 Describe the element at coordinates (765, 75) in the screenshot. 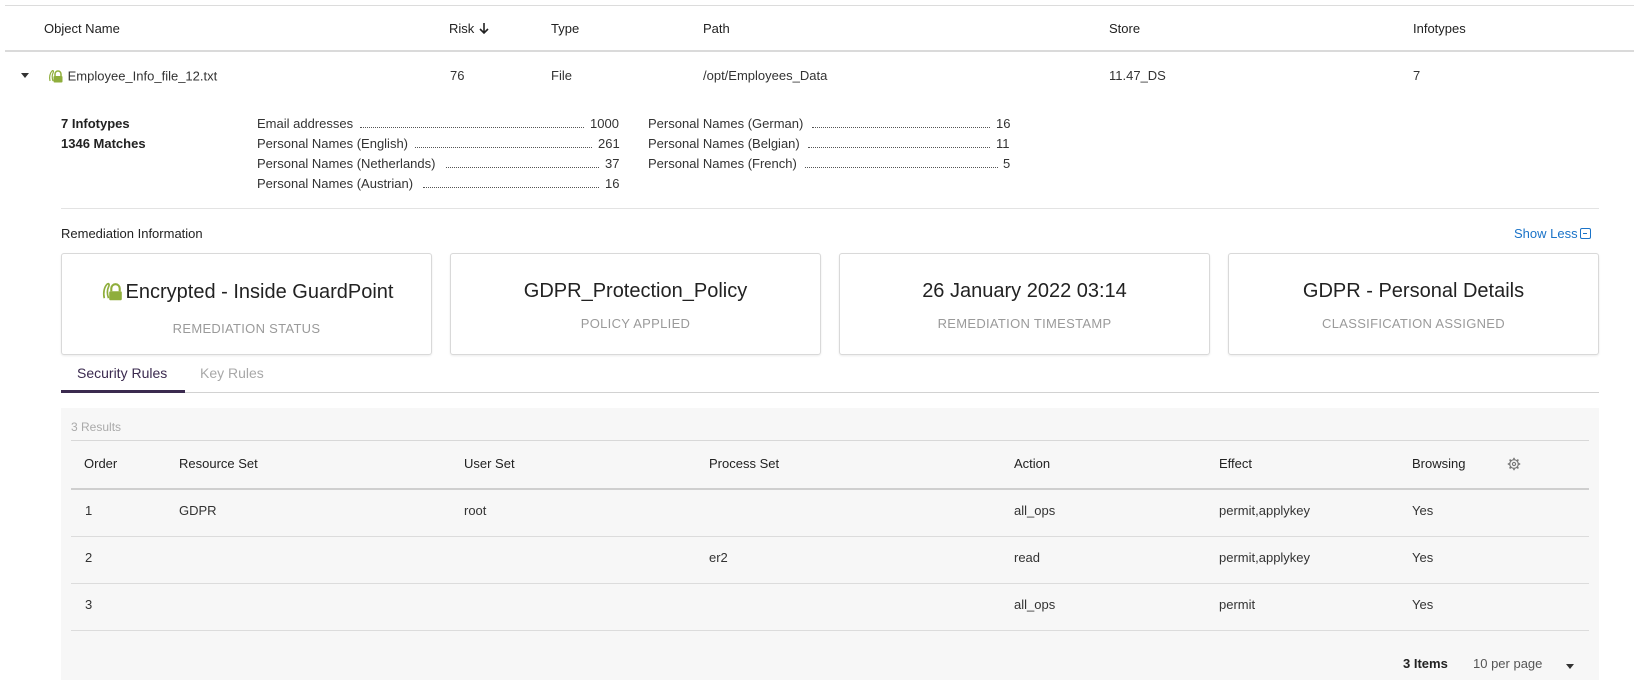

I see `path-cell: /opt/Employees_Data` at that location.